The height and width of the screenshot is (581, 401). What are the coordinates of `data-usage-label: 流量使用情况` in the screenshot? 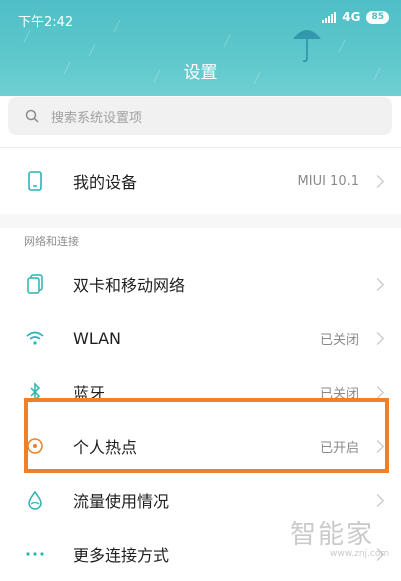 It's located at (121, 501).